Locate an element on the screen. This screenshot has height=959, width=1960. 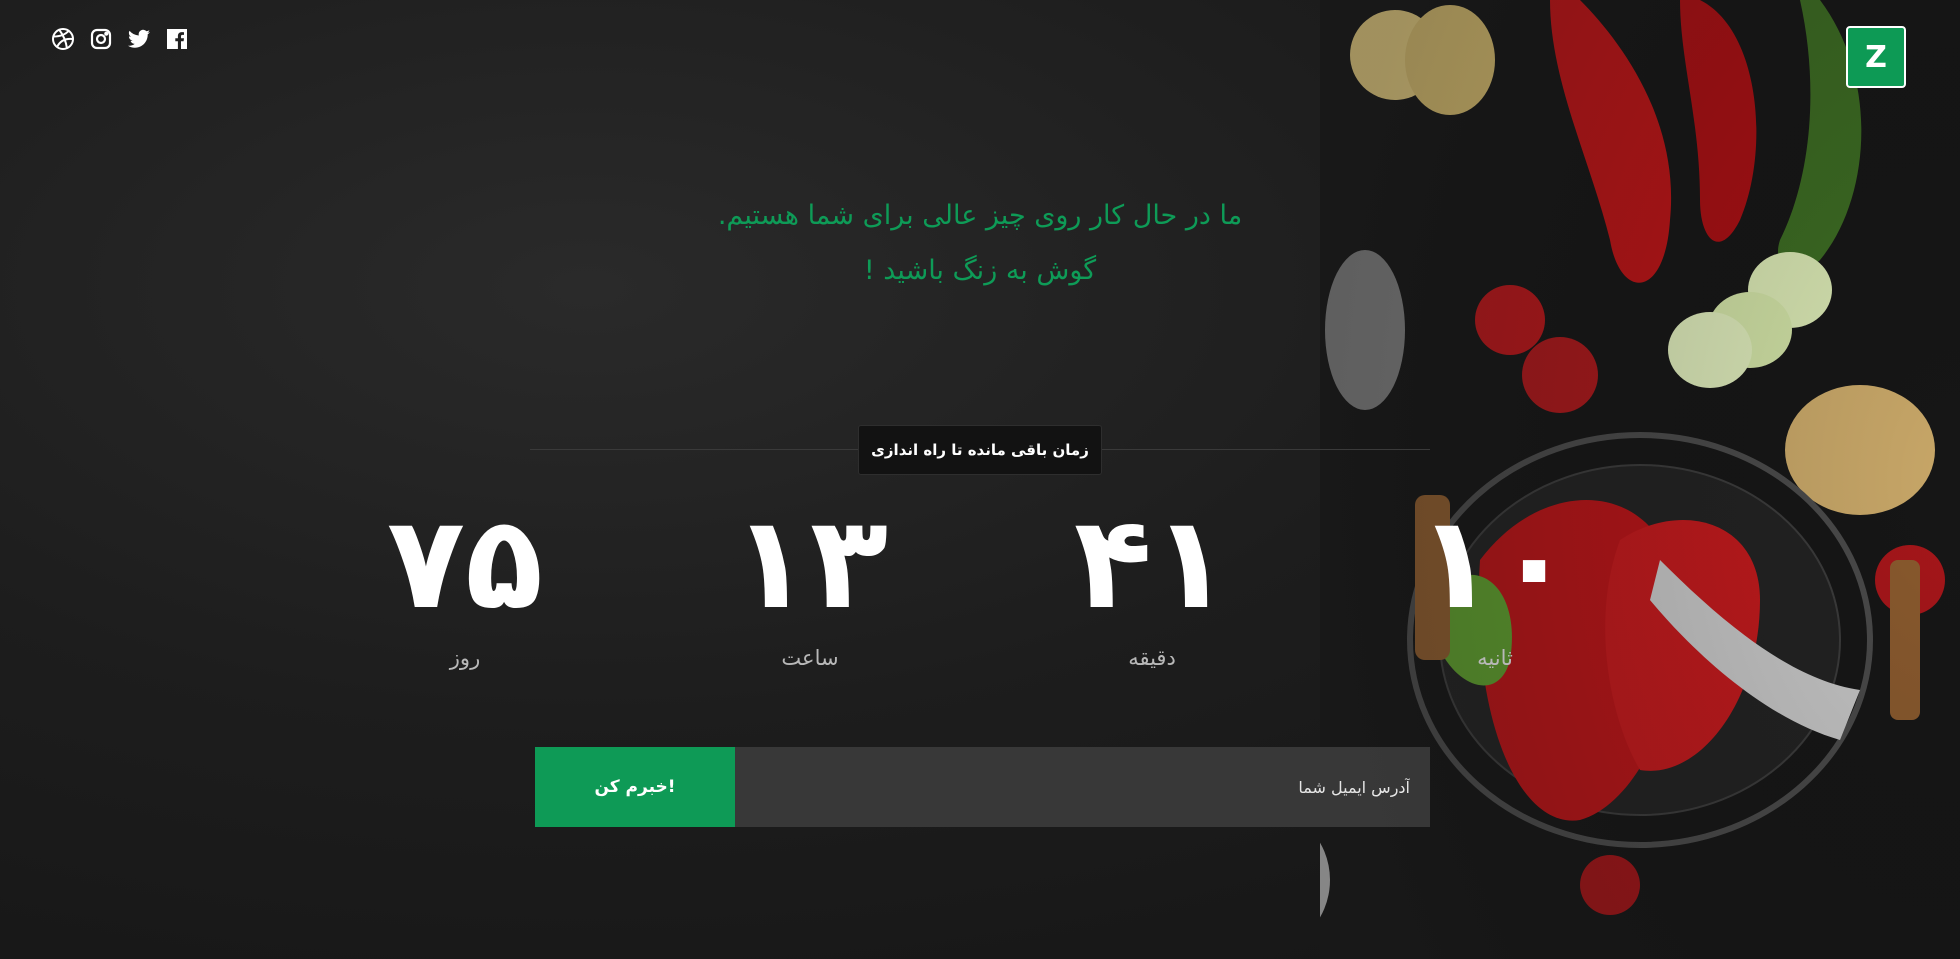
seconds-label: ثانیه is located at coordinates (1495, 658).